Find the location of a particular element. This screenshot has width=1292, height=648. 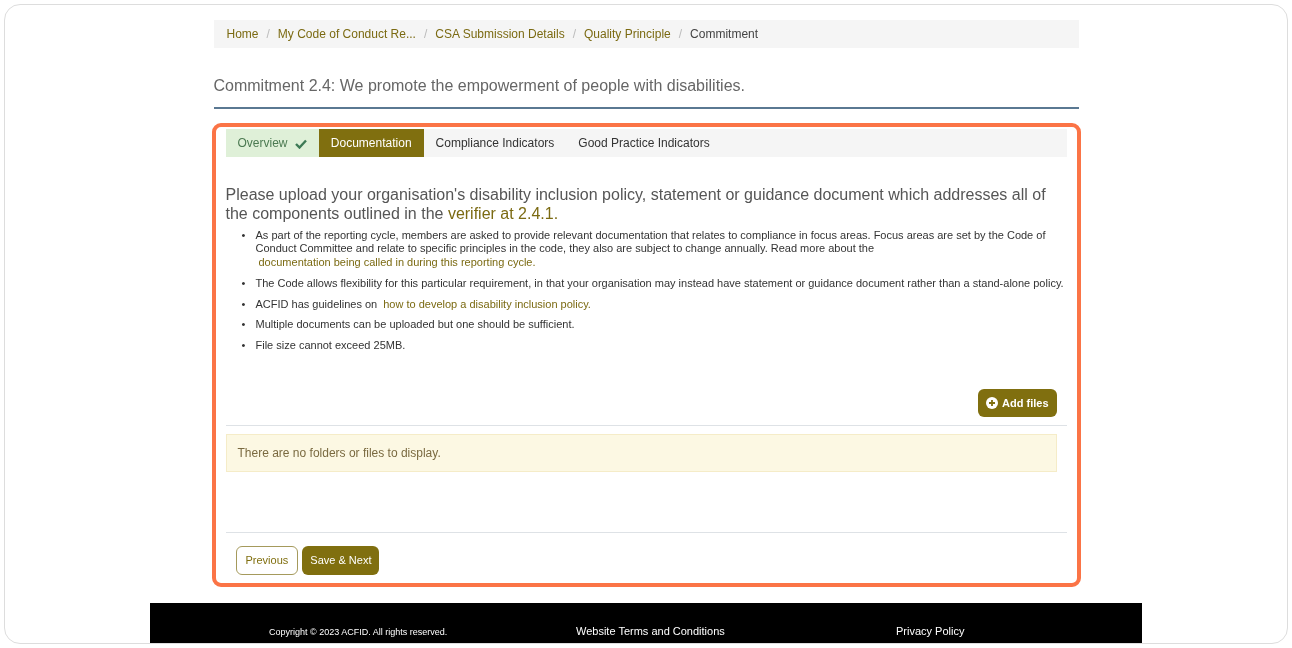

breadcrumb-link: CSA Submission Details is located at coordinates (500, 34).